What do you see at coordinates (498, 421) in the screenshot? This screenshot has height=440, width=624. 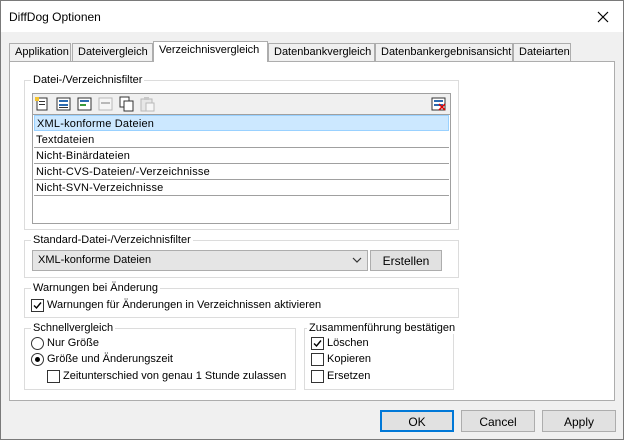 I see `cancel-button: Cancel` at bounding box center [498, 421].